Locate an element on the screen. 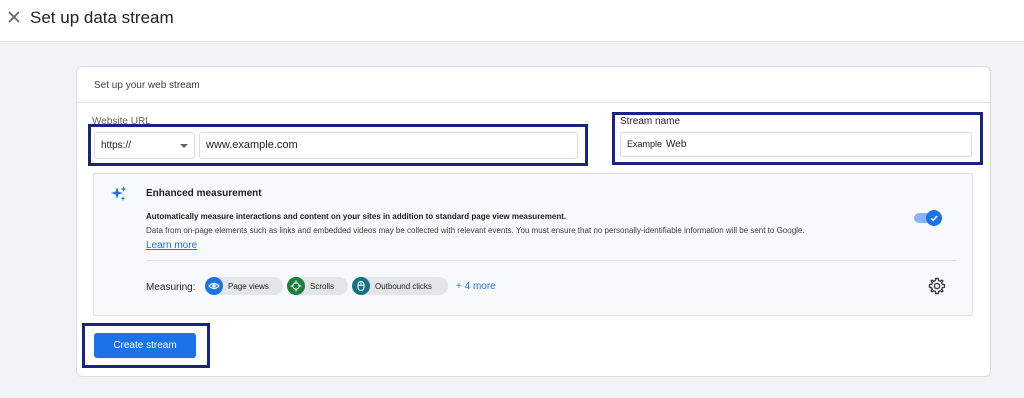  more-events-link: + 4 more is located at coordinates (476, 286).